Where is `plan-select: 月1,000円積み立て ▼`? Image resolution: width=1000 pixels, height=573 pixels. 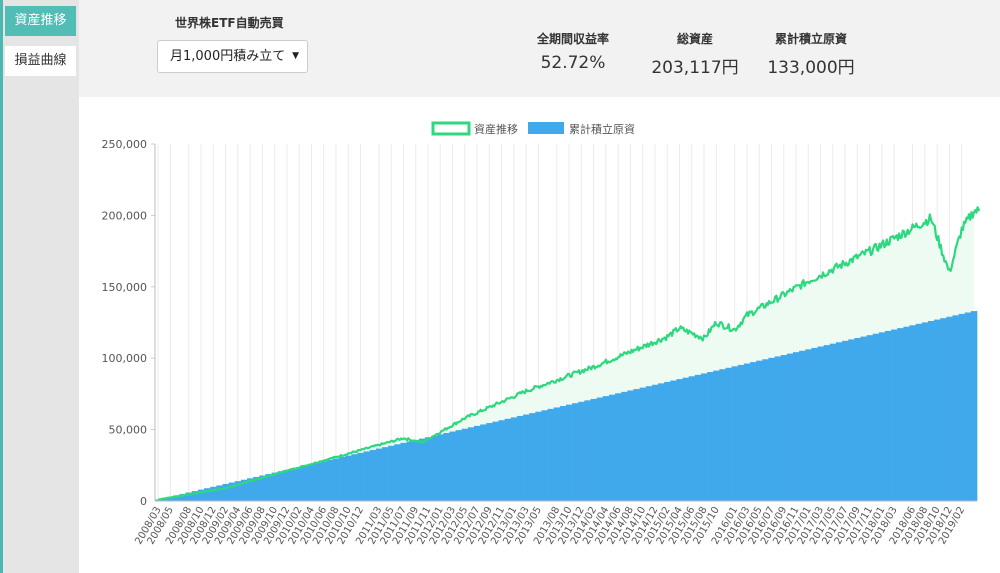 plan-select: 月1,000円積み立て ▼ is located at coordinates (232, 56).